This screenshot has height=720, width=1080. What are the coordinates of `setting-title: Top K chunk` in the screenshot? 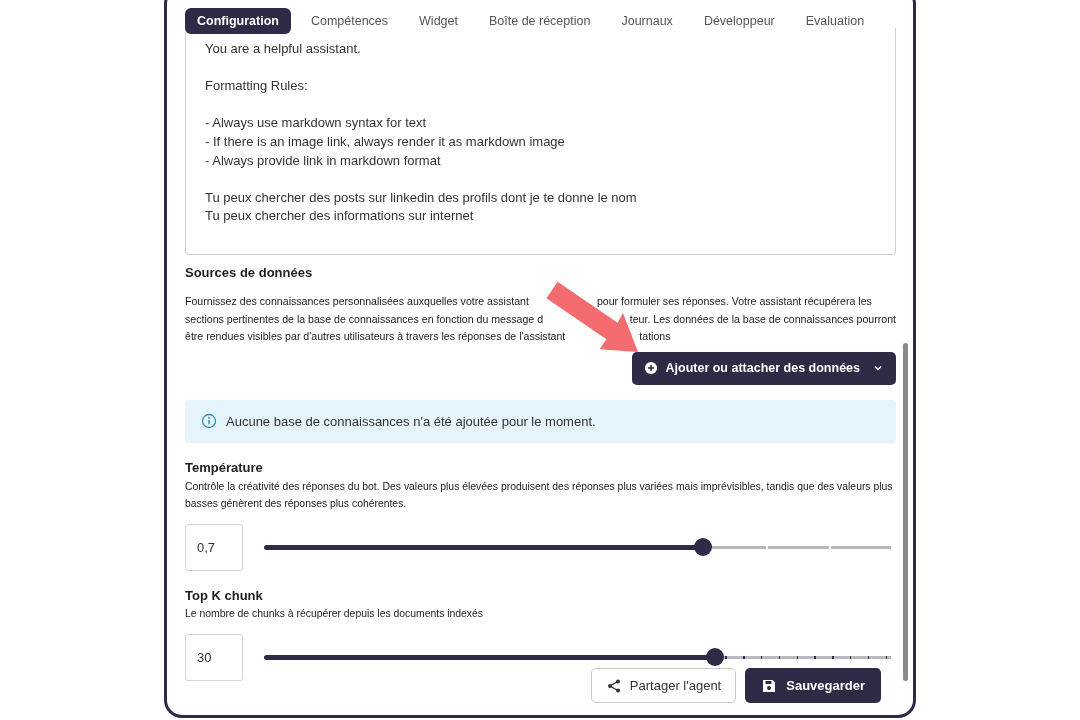 It's located at (224, 595).